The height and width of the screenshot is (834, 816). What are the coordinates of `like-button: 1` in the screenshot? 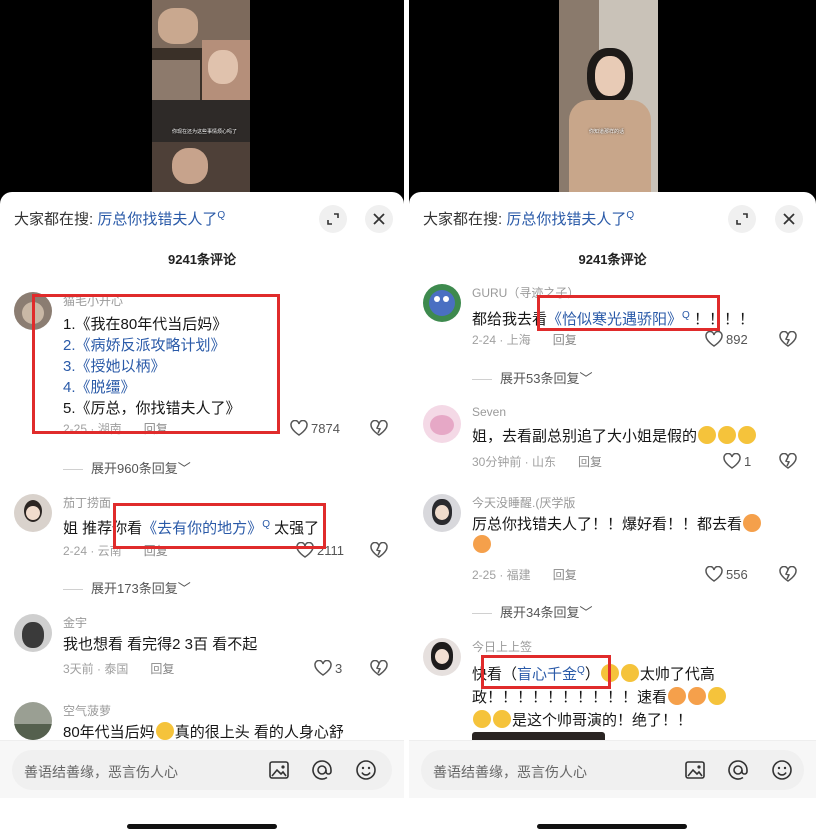 It's located at (737, 461).